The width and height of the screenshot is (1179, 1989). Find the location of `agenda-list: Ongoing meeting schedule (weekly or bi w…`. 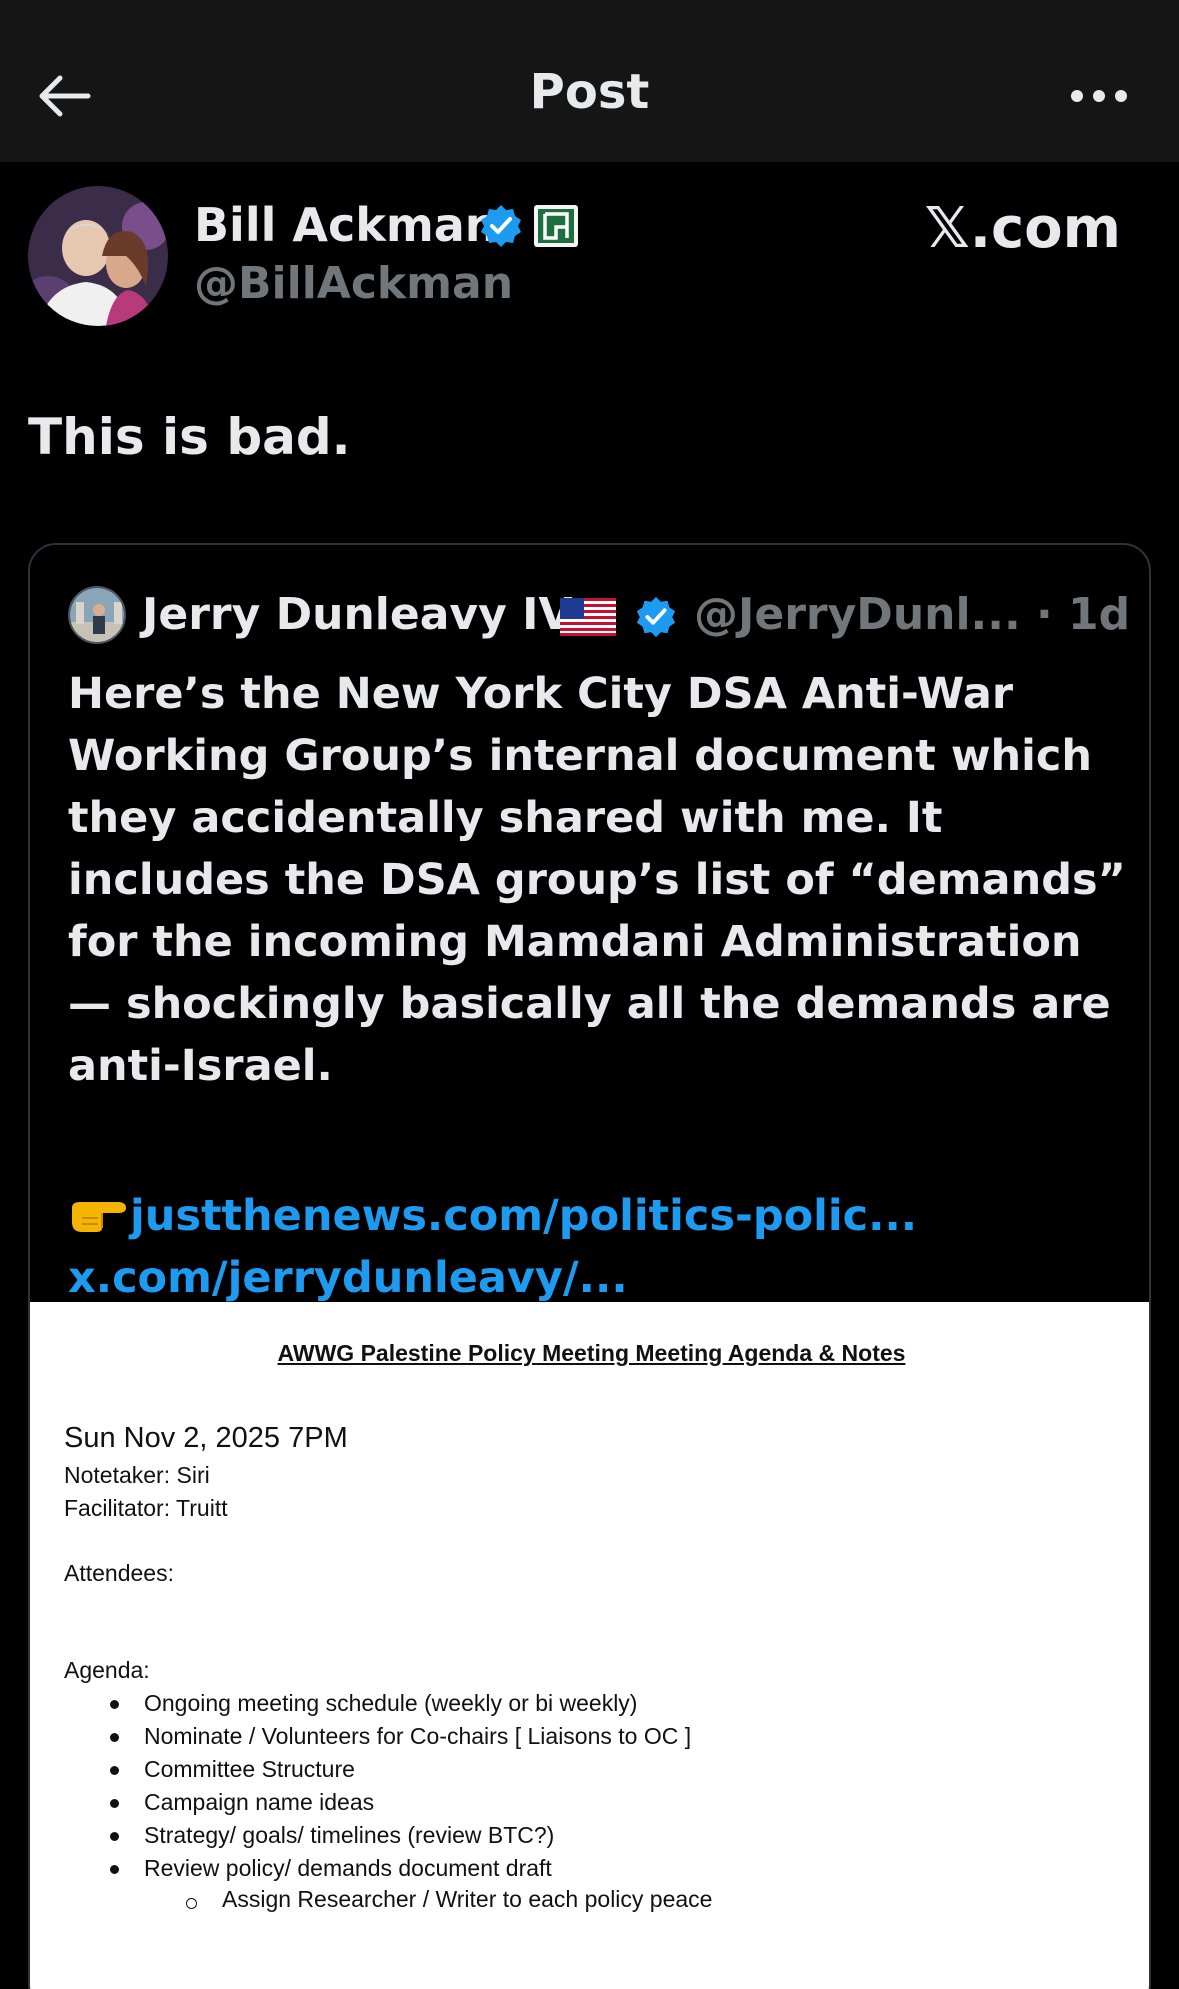

agenda-list: Ongoing meeting schedule (weekly or bi w… is located at coordinates (396, 1769).